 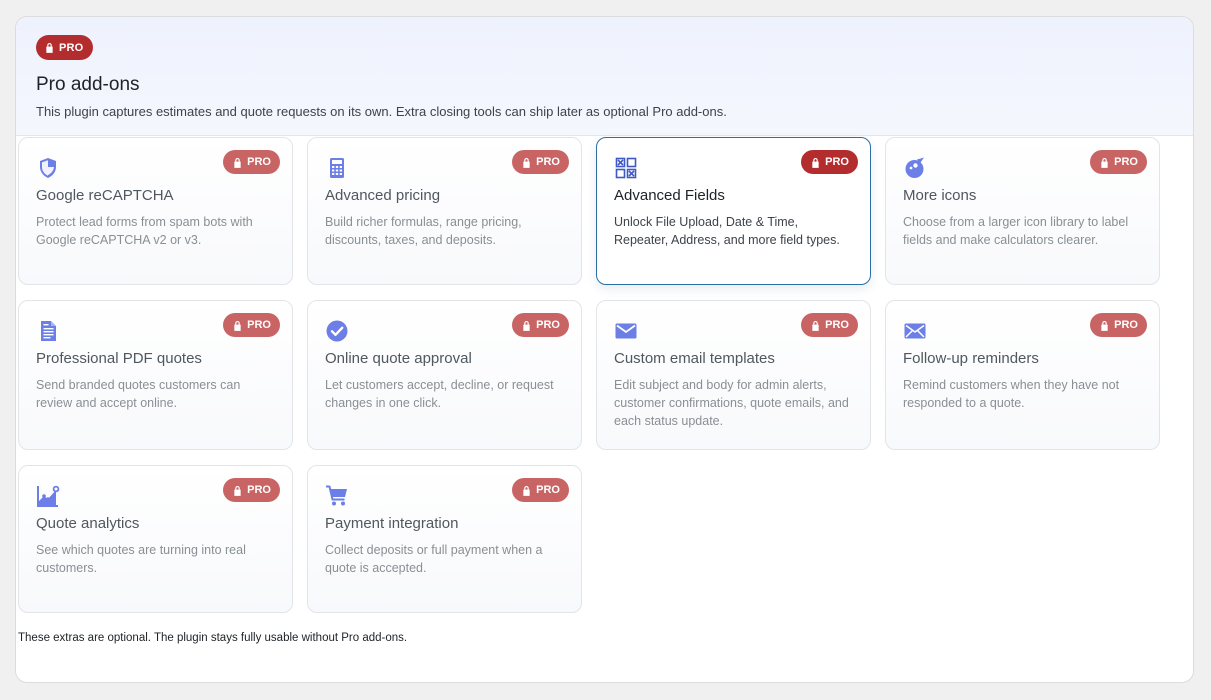 I want to click on analytics-icon, so click(x=48, y=496).